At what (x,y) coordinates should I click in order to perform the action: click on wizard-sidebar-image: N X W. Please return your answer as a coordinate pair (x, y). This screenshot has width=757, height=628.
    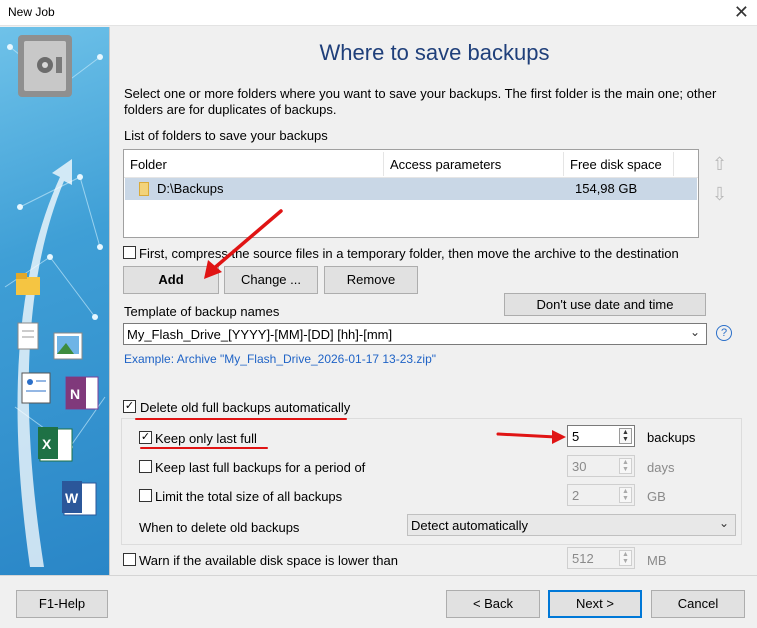
    Looking at the image, I should click on (55, 301).